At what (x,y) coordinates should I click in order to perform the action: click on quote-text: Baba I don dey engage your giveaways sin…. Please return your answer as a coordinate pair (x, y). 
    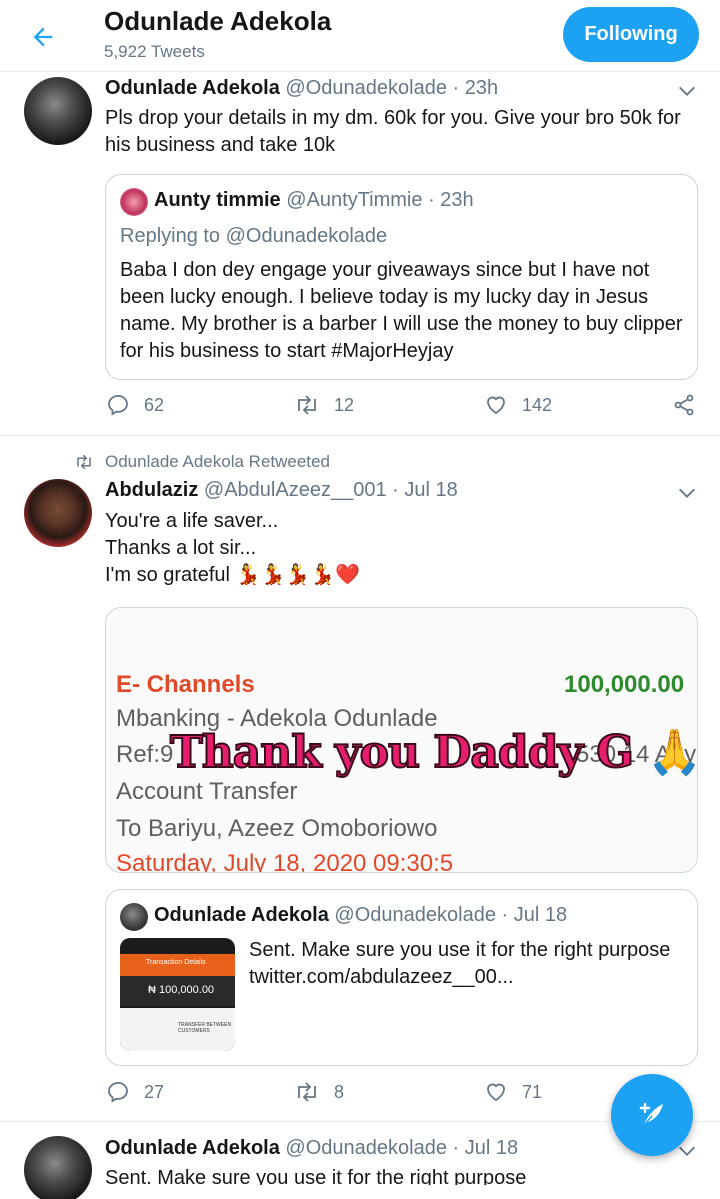
    Looking at the image, I should click on (401, 310).